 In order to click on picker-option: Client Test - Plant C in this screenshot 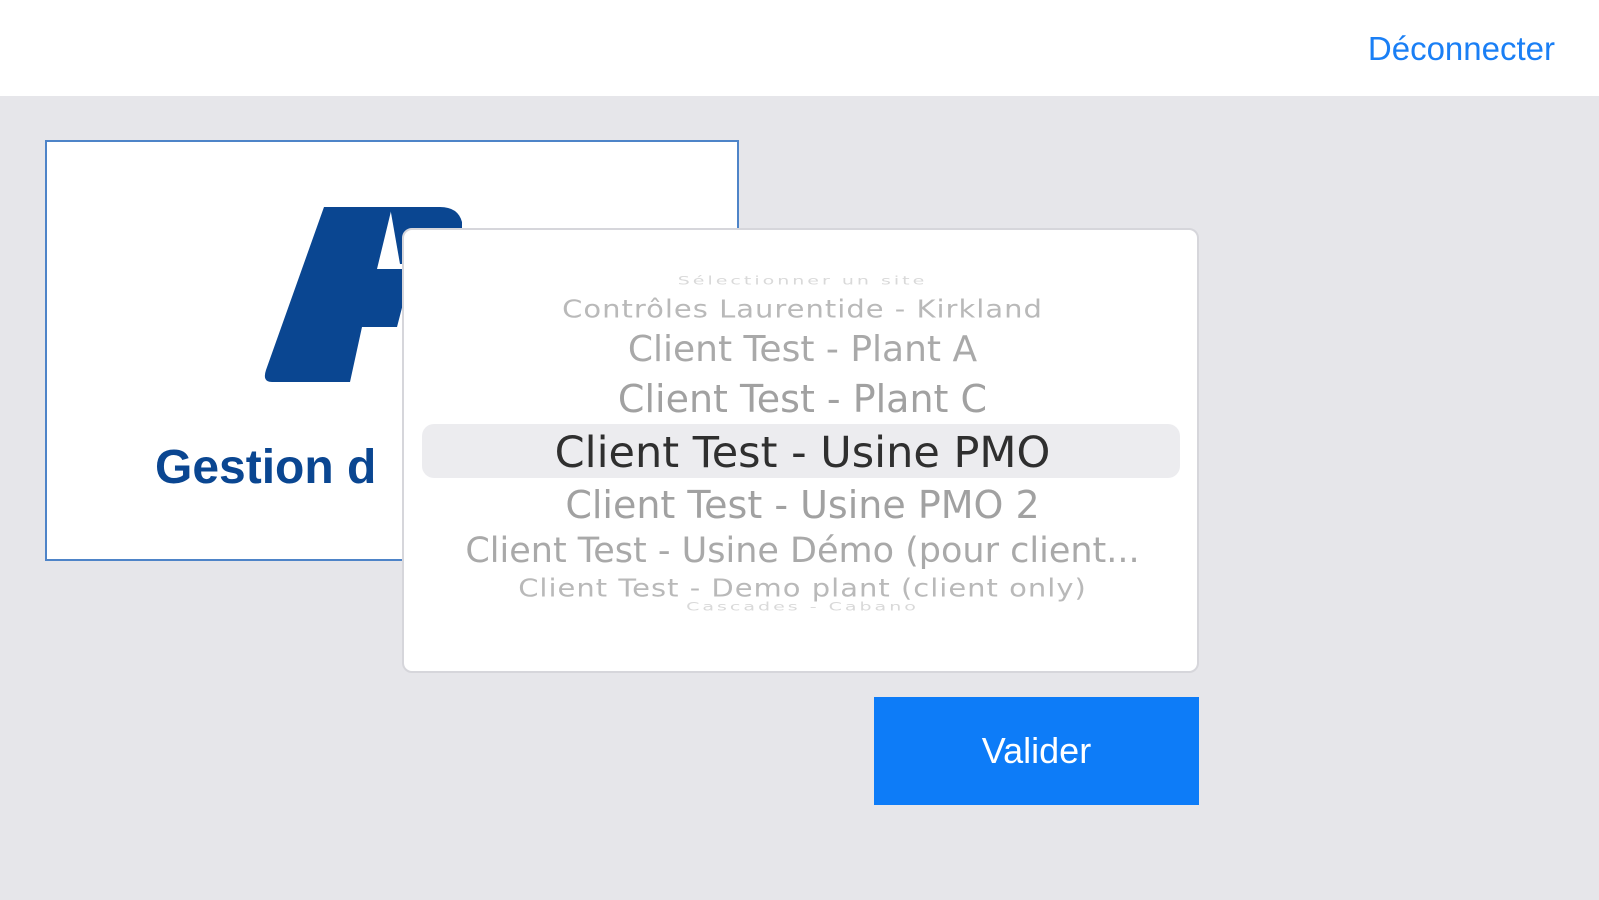, I will do `click(800, 399)`.